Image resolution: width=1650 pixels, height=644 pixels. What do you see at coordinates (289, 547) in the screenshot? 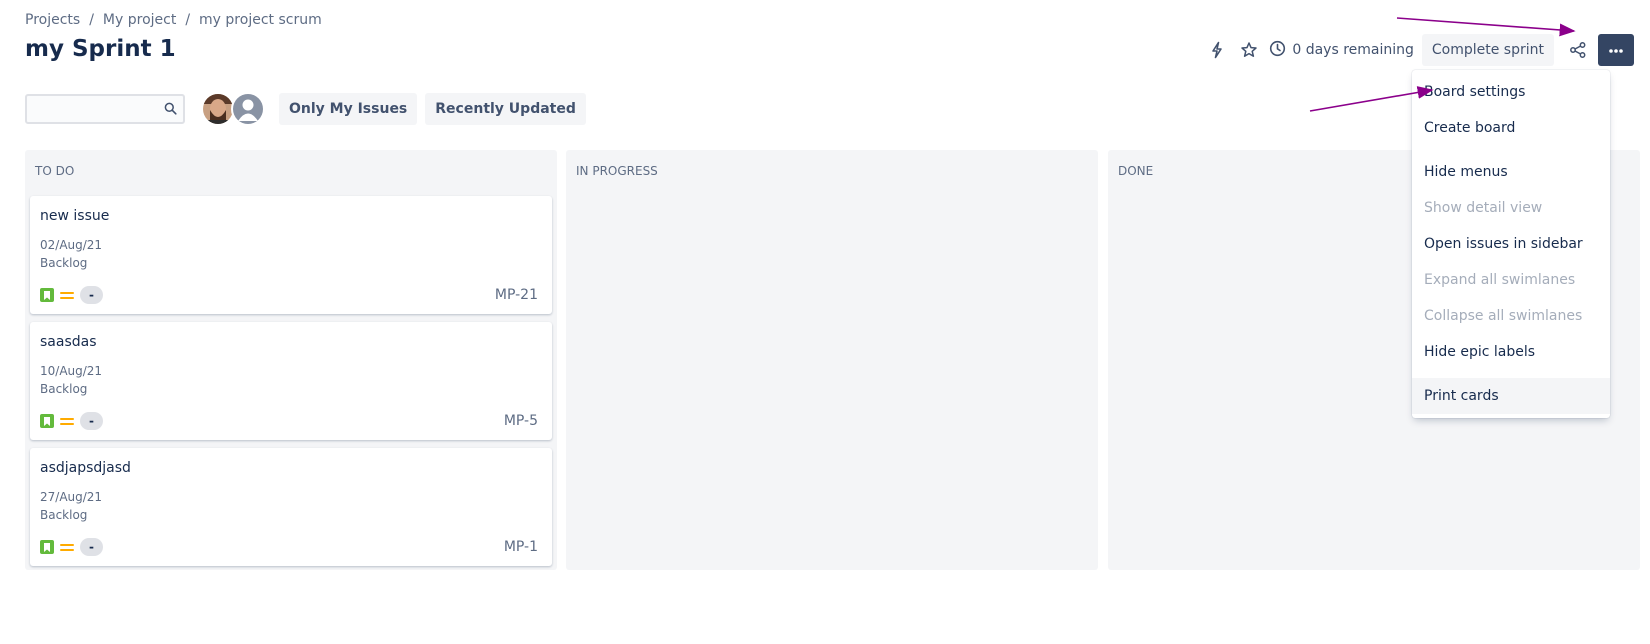
I see `card-footer: - MP-1` at bounding box center [289, 547].